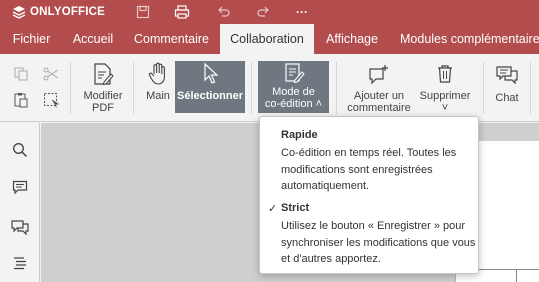  Describe the element at coordinates (20, 263) in the screenshot. I see `navigation-icon` at that location.